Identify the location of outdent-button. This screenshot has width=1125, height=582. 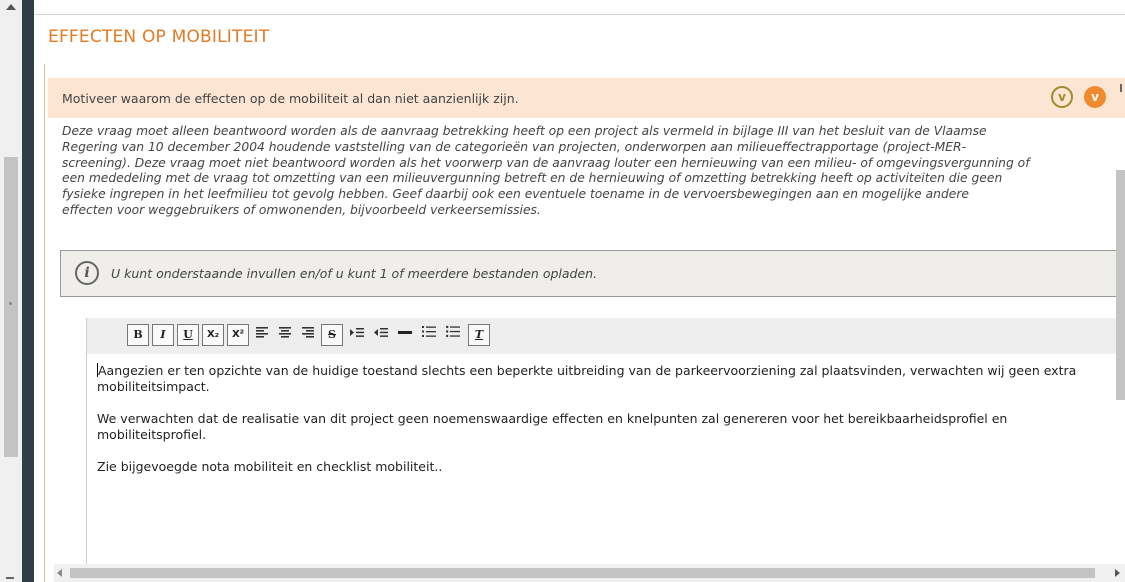
(381, 335).